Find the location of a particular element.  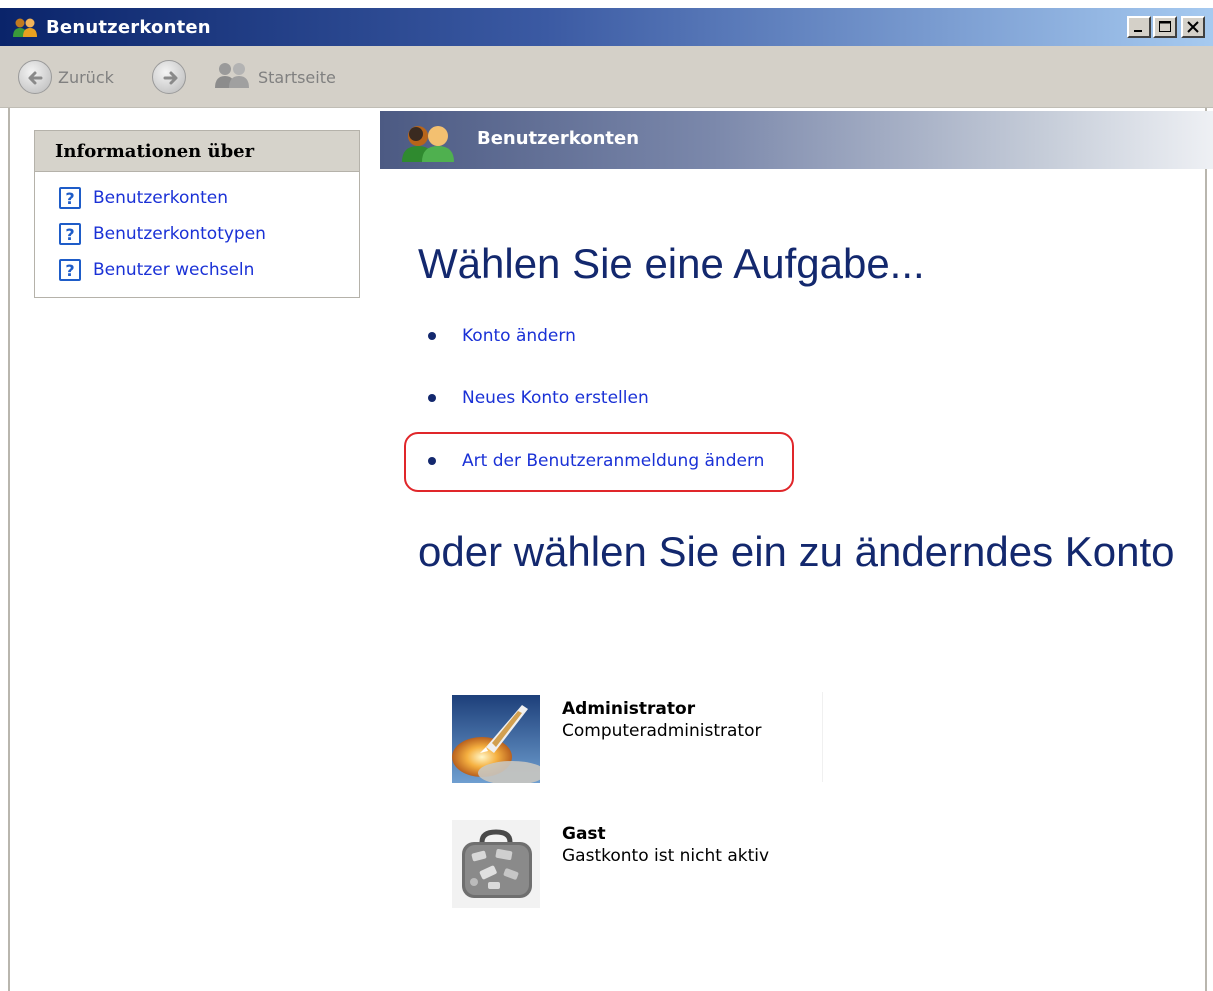

account-description: Computeradministrator is located at coordinates (662, 731).